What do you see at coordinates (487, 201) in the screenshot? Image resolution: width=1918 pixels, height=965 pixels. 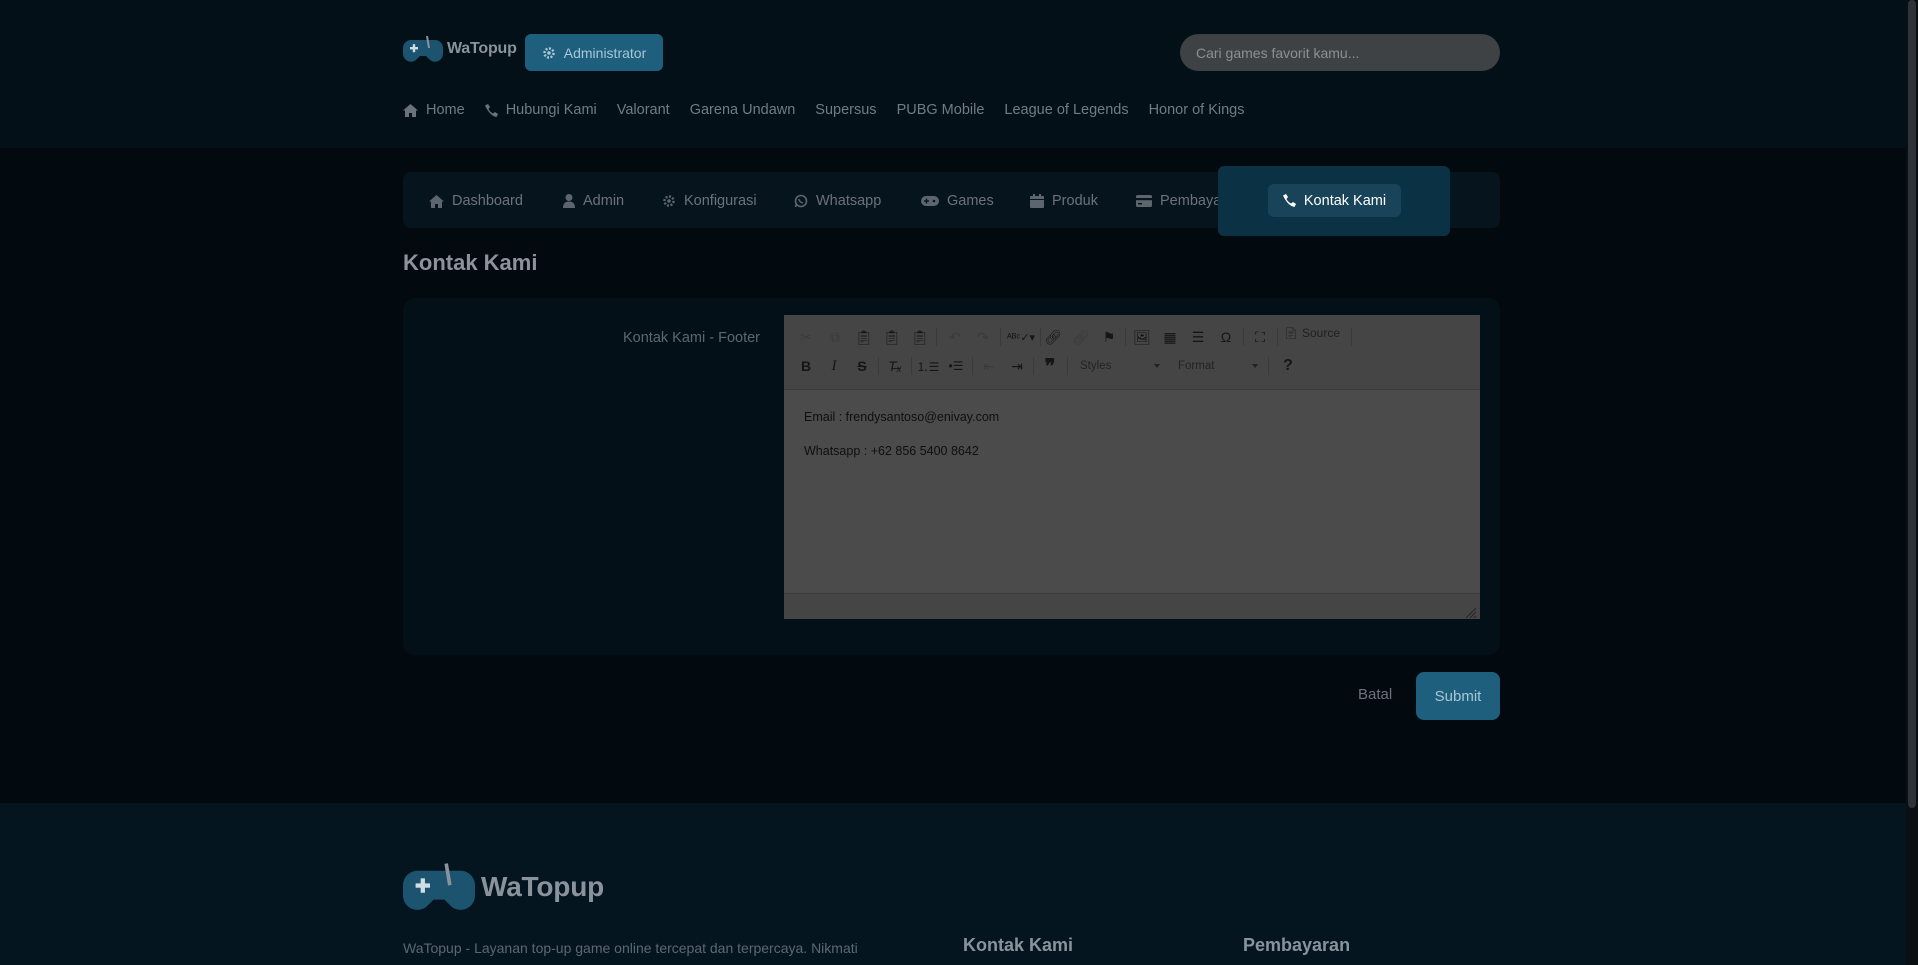 I see `tab-label: Dashboard` at bounding box center [487, 201].